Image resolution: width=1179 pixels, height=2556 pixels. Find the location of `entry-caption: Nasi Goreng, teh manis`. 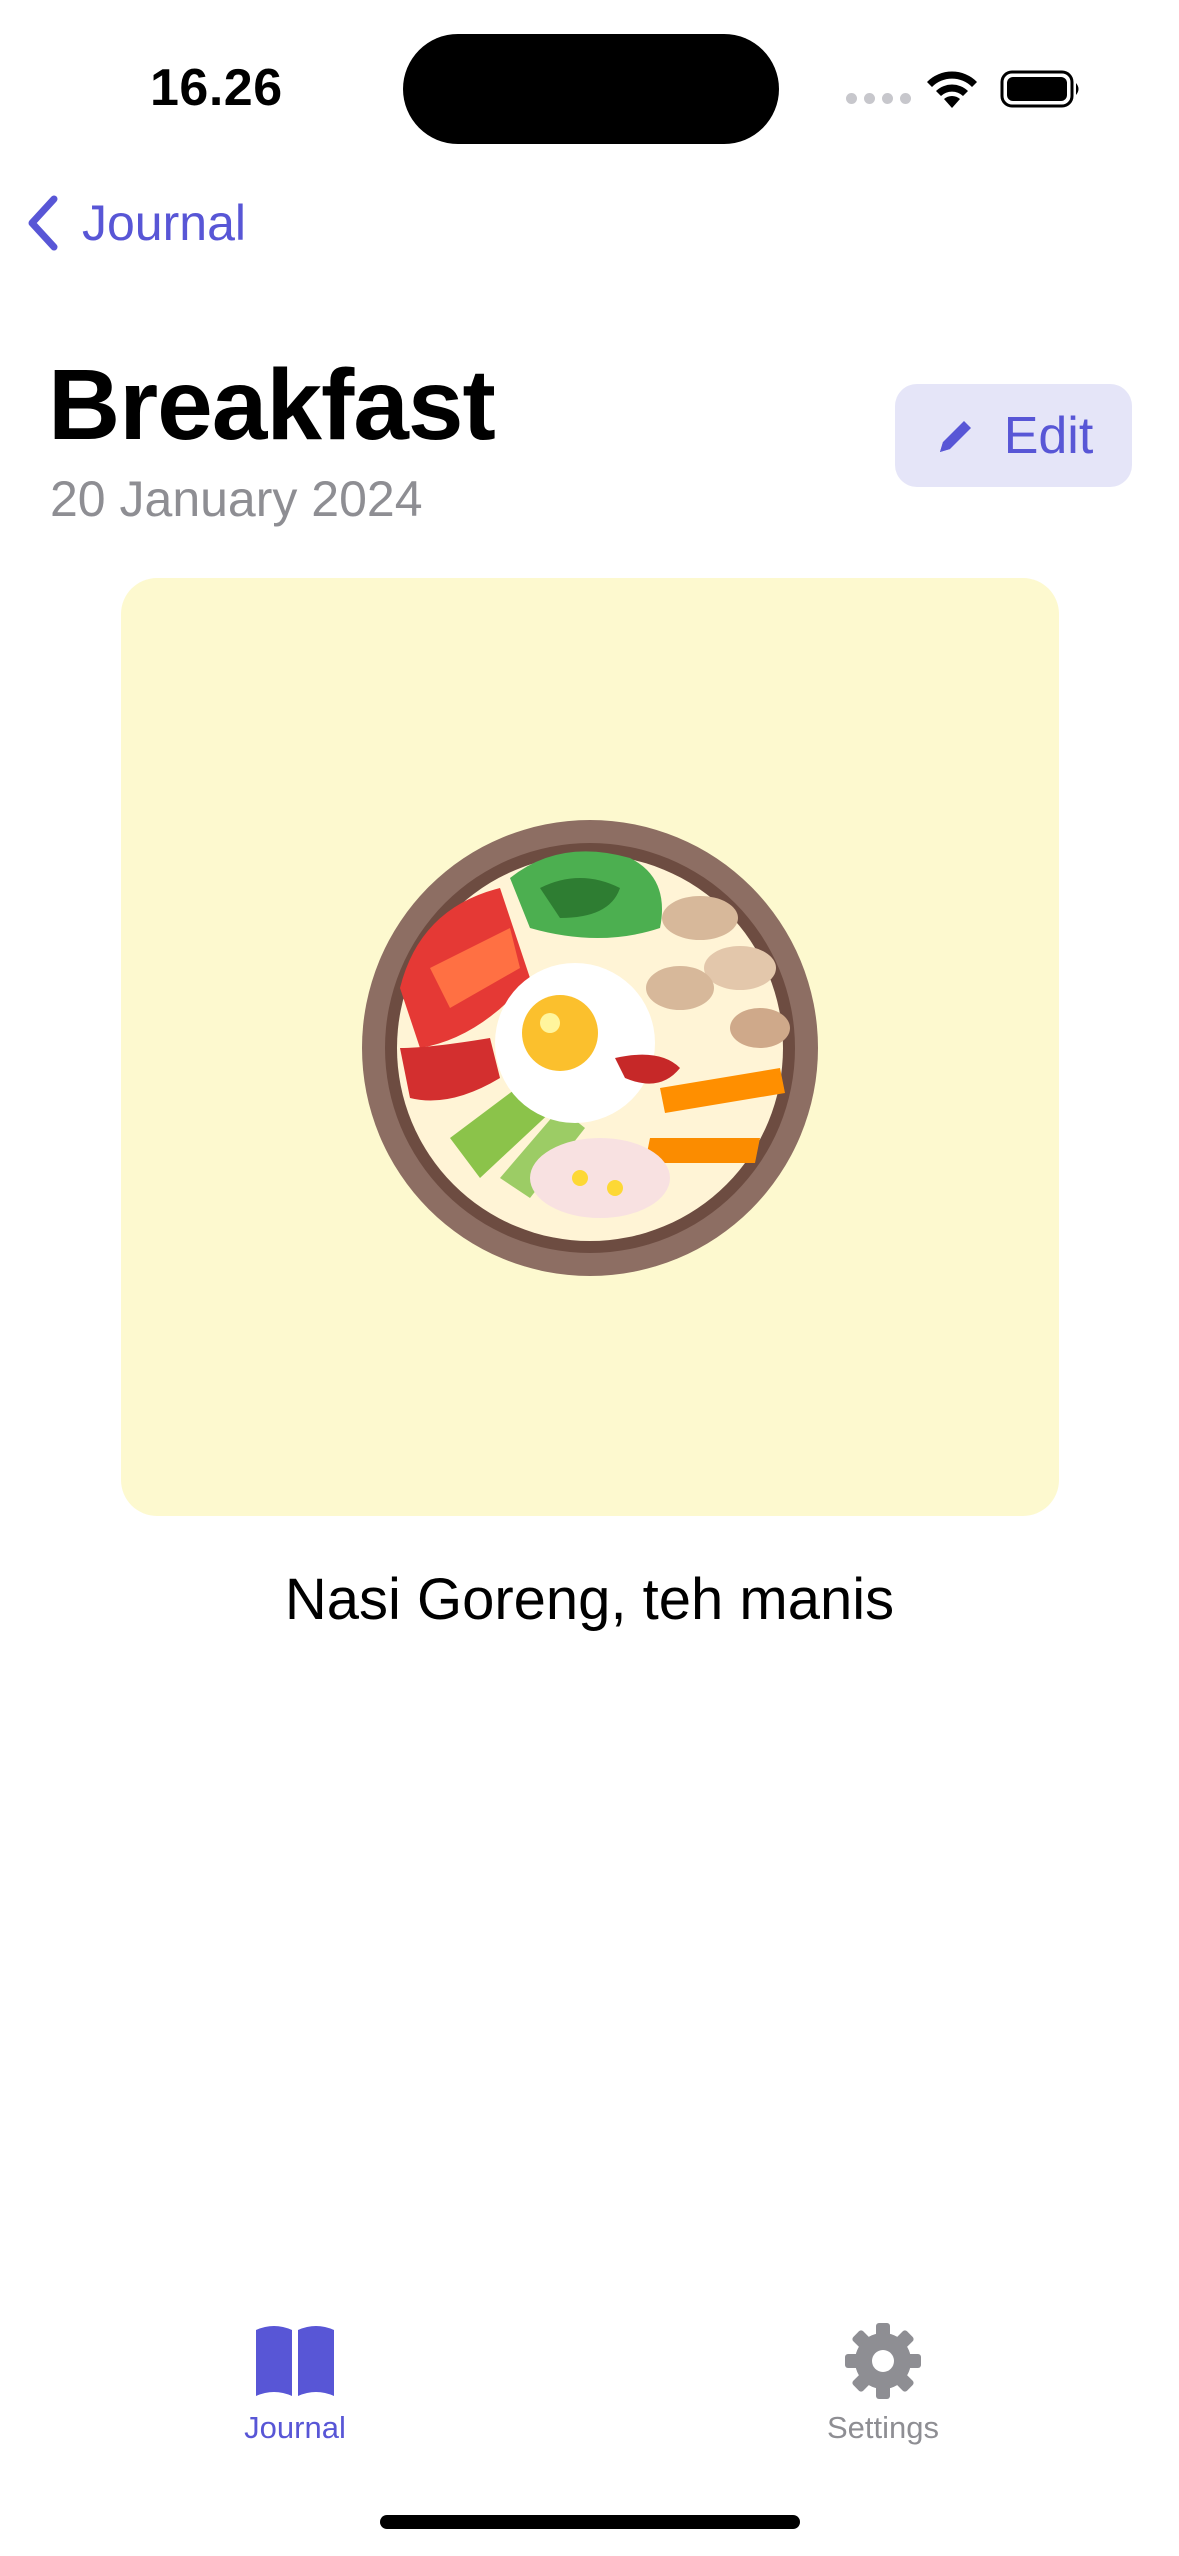

entry-caption: Nasi Goreng, teh manis is located at coordinates (589, 1599).